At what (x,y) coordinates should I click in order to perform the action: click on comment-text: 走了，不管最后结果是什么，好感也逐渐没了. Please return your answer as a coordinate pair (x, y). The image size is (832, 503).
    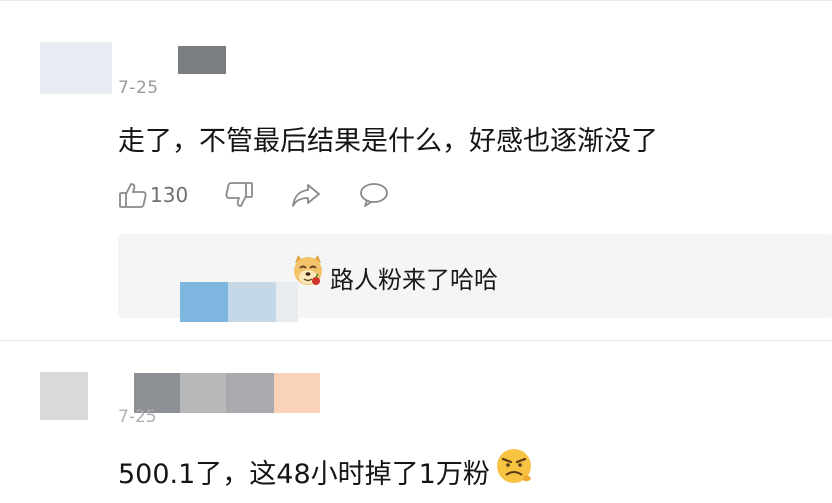
    Looking at the image, I should click on (388, 141).